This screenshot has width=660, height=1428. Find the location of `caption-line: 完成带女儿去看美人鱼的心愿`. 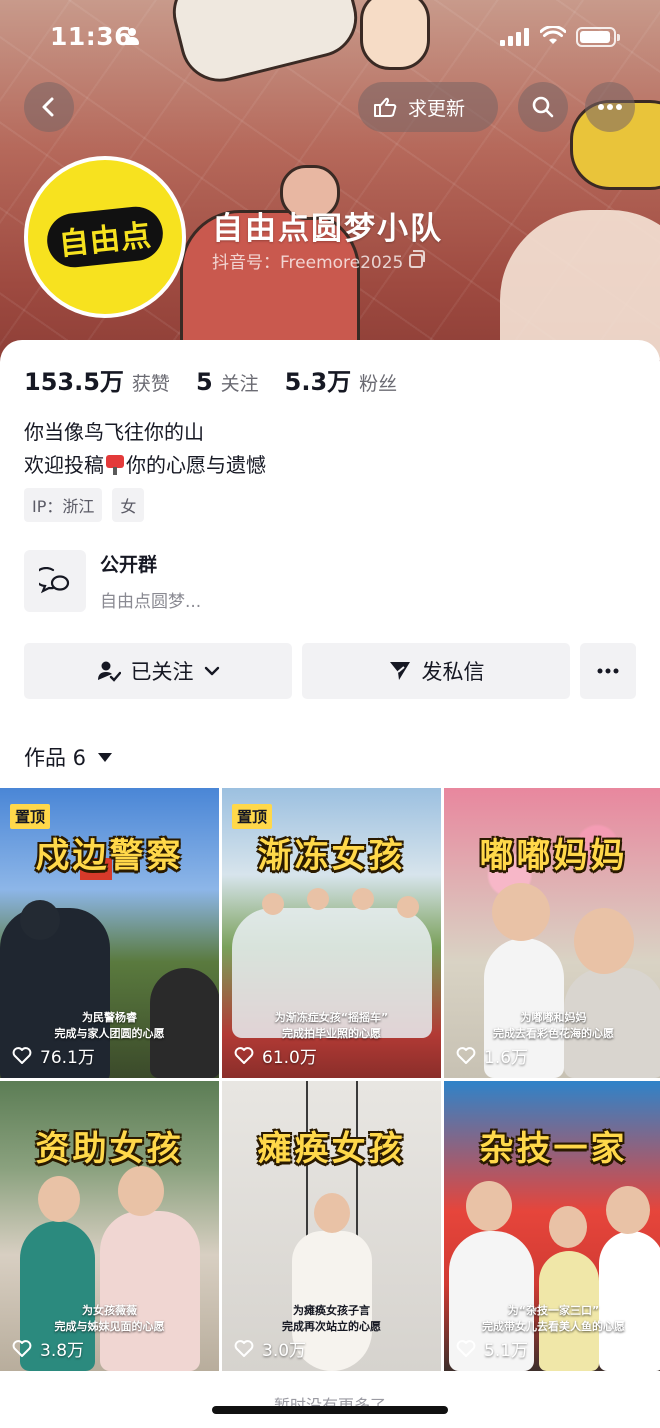

caption-line: 完成带女儿去看美人鱼的心愿 is located at coordinates (553, 1326).